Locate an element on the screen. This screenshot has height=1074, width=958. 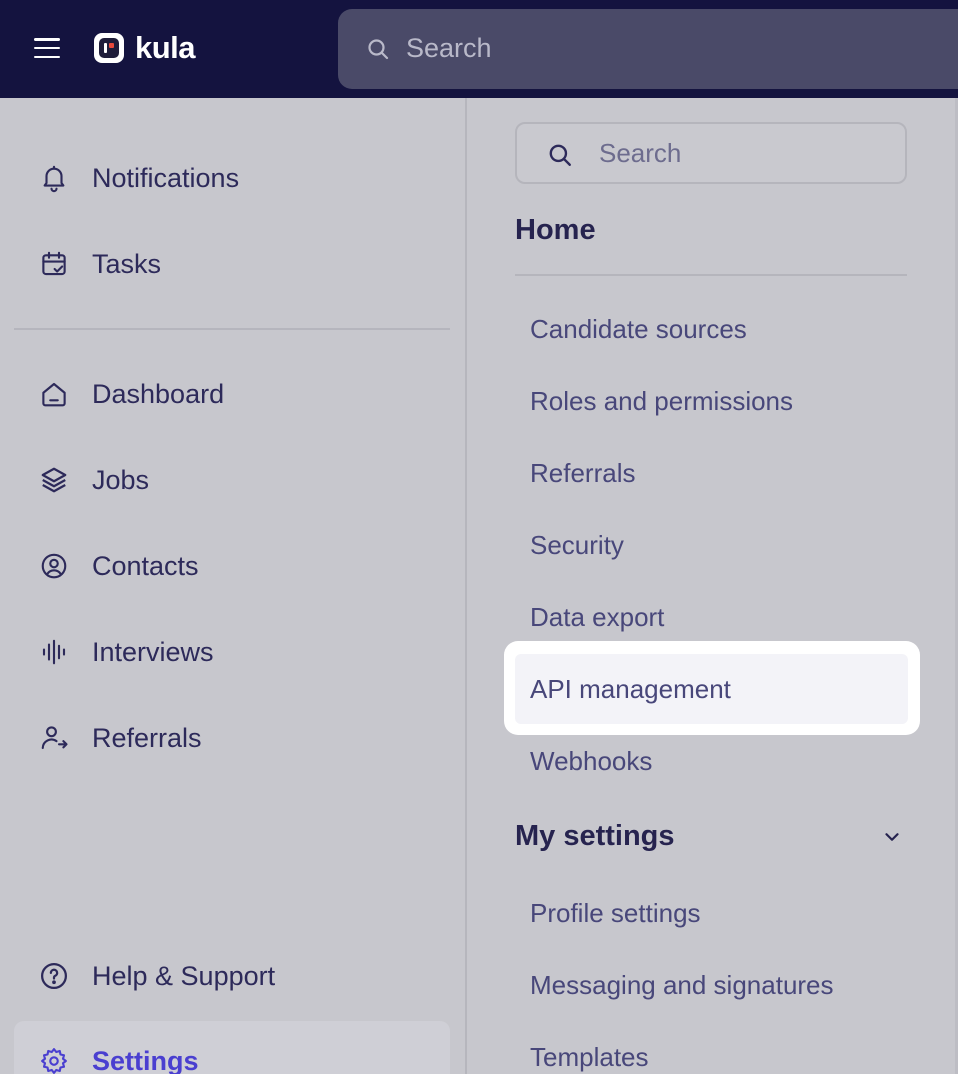
sidebar-item-contacts: Contacts is located at coordinates (118, 566).